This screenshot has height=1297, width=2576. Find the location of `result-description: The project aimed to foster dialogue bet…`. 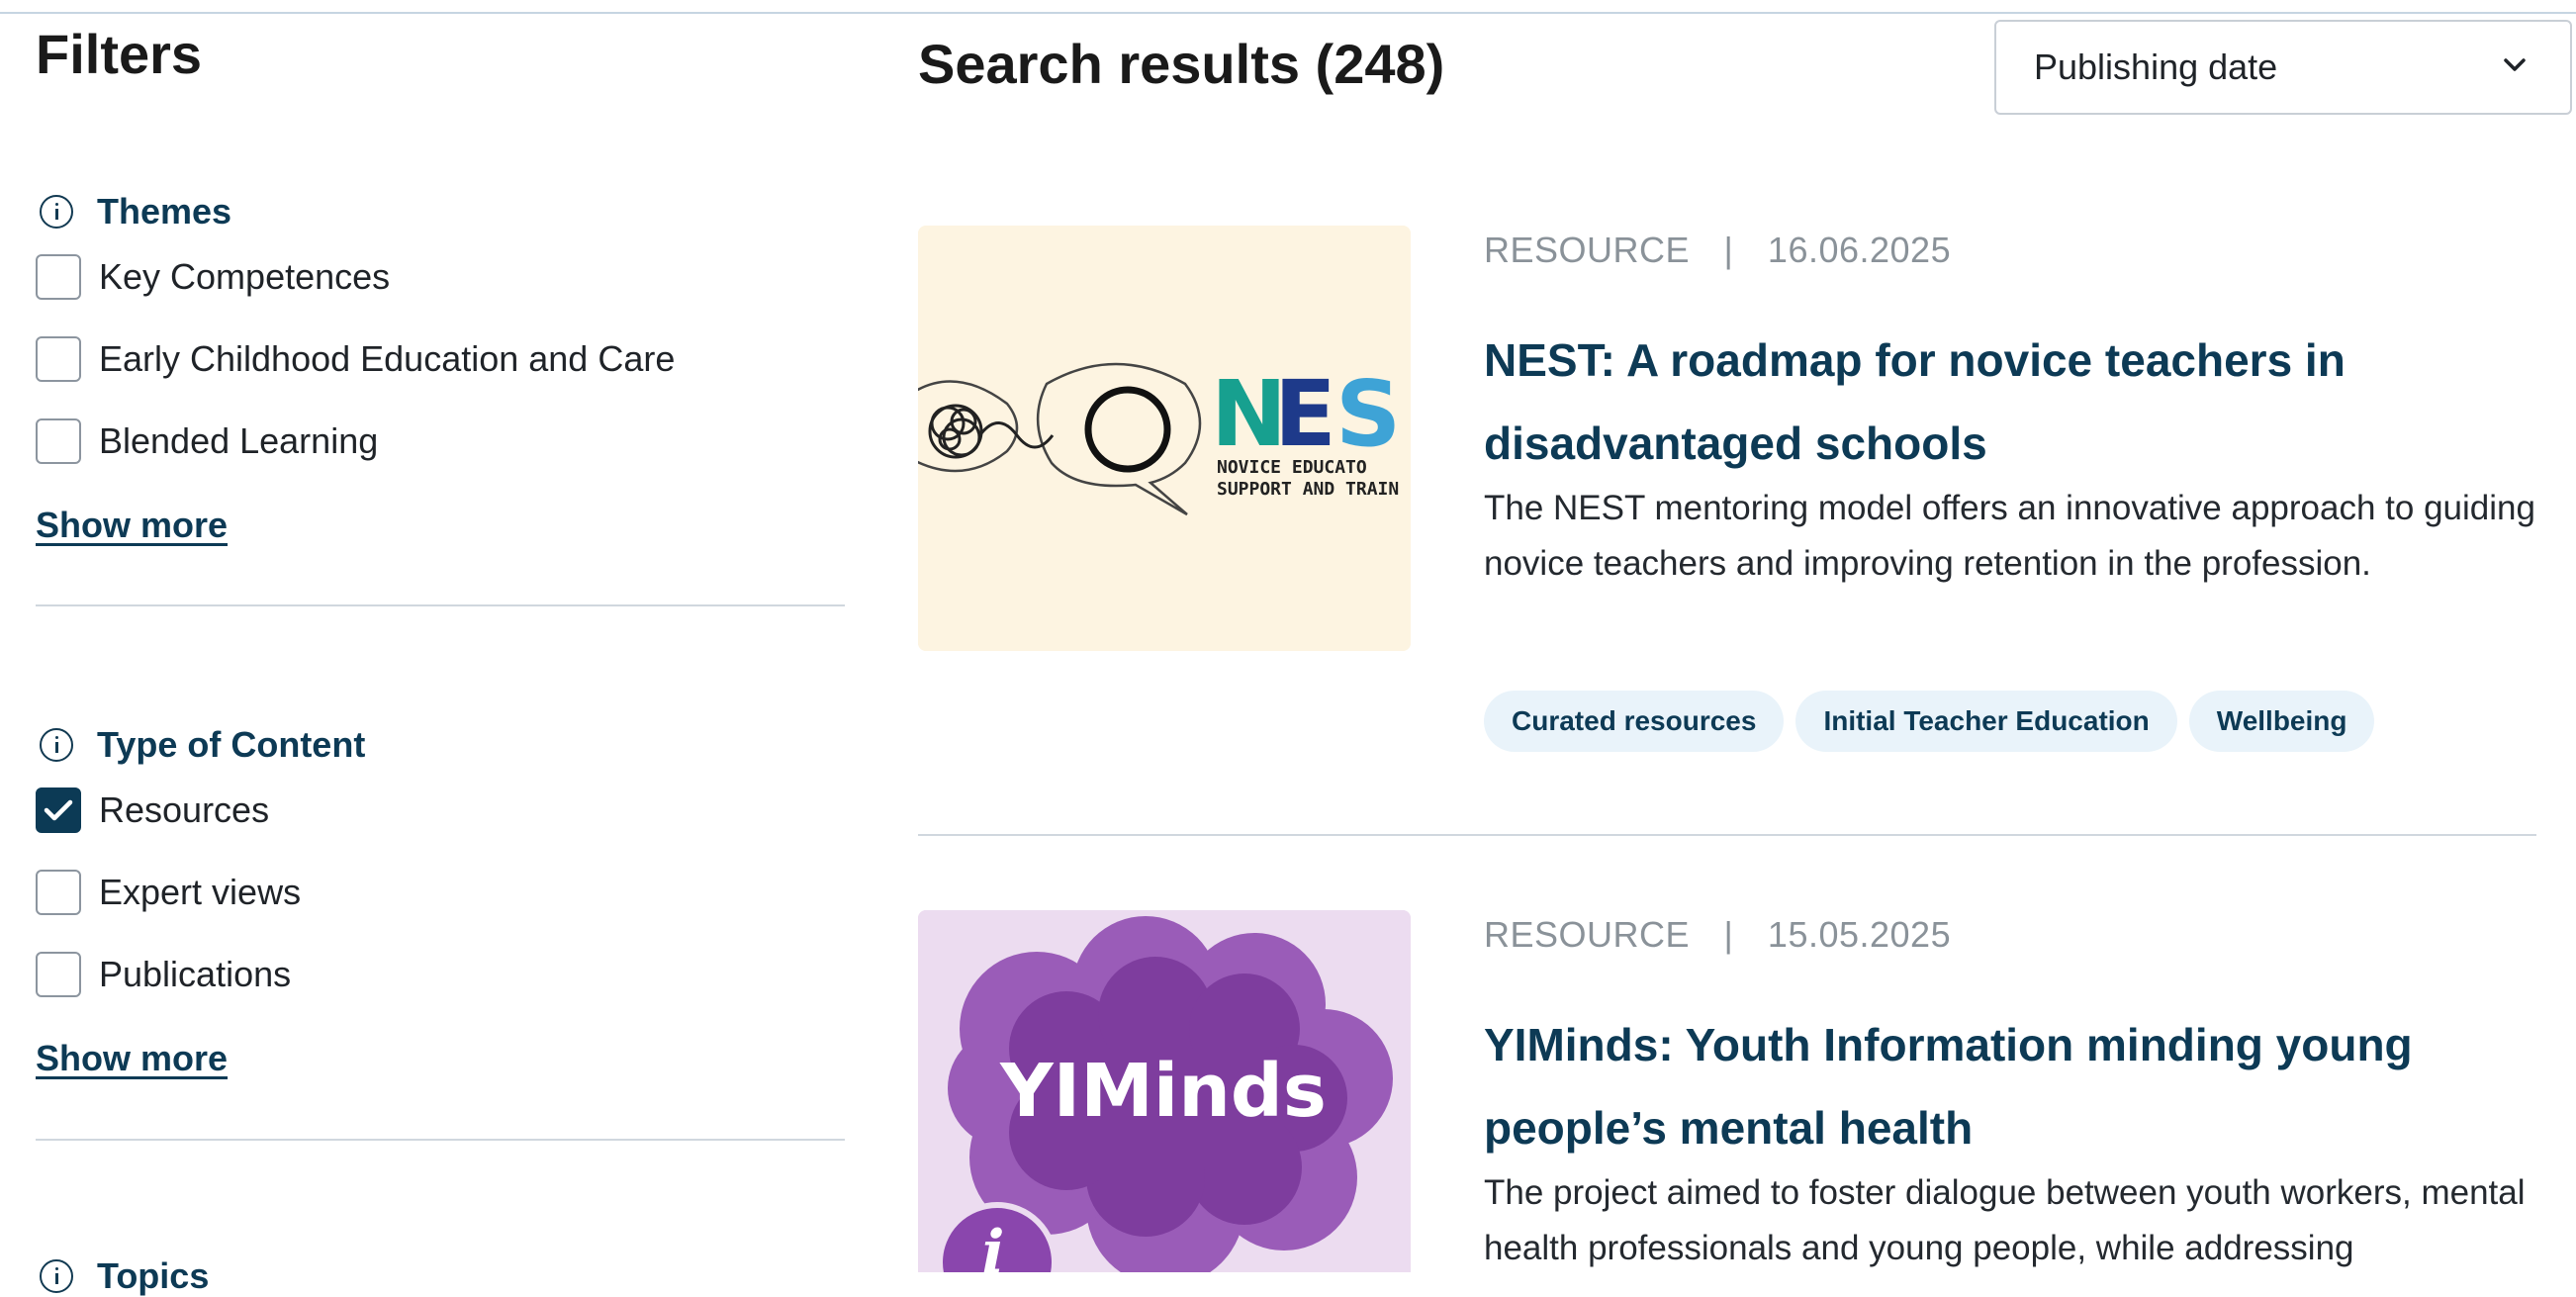

result-description: The project aimed to foster dialogue bet… is located at coordinates (2005, 1220).